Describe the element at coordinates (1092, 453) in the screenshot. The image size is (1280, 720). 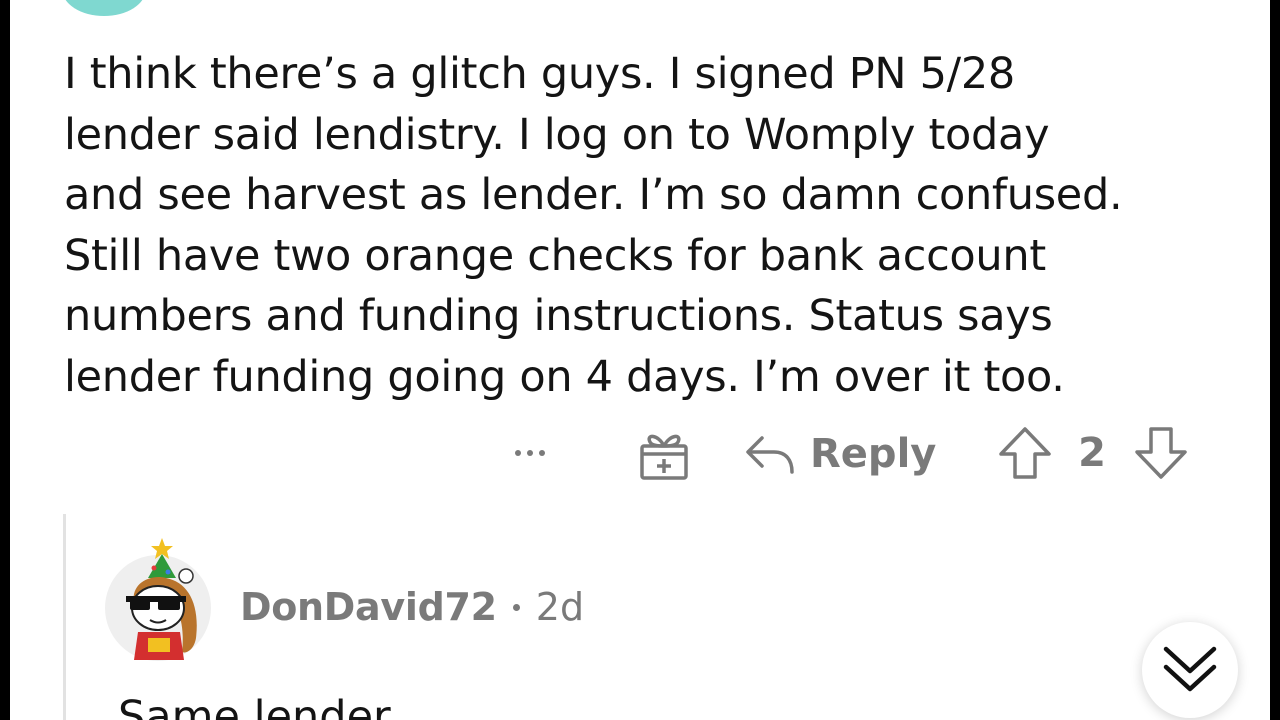
I see `vote-count: 2` at that location.